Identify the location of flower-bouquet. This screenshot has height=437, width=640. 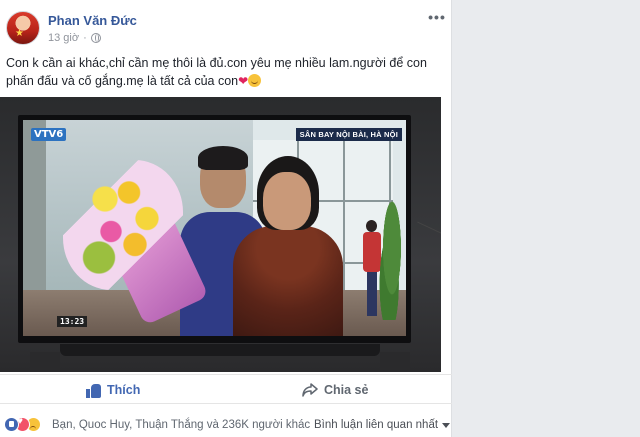
(123, 225).